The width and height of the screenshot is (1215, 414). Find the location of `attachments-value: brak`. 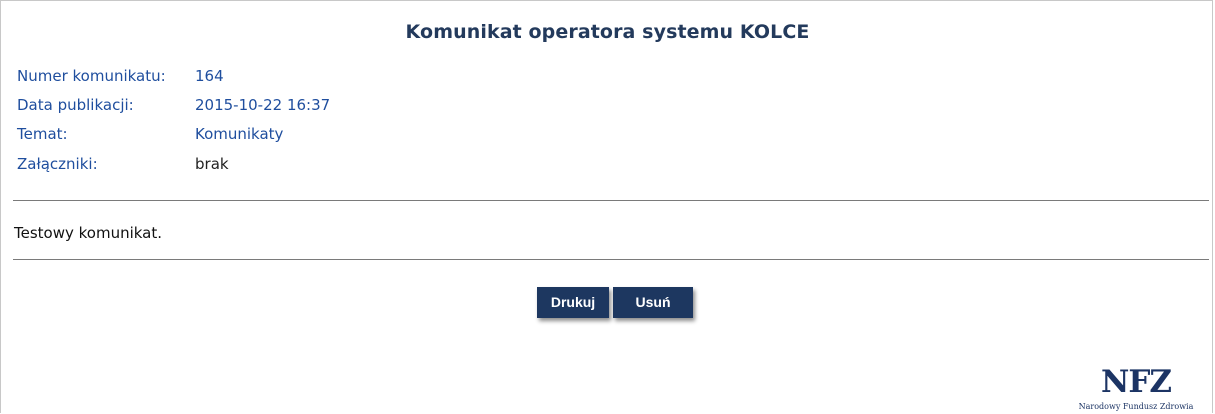

attachments-value: brak is located at coordinates (212, 164).